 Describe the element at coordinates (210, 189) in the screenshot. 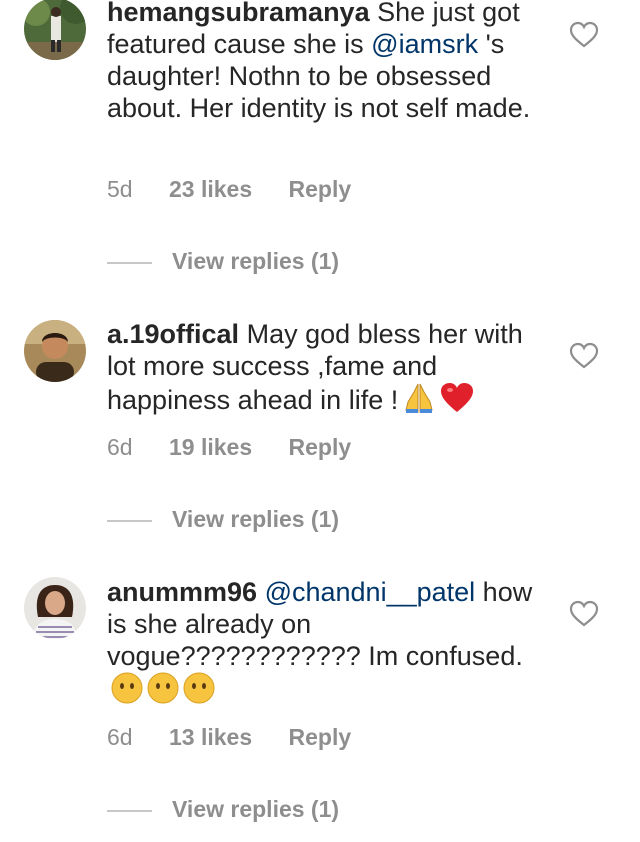

I see `like-count: 23 likes` at that location.